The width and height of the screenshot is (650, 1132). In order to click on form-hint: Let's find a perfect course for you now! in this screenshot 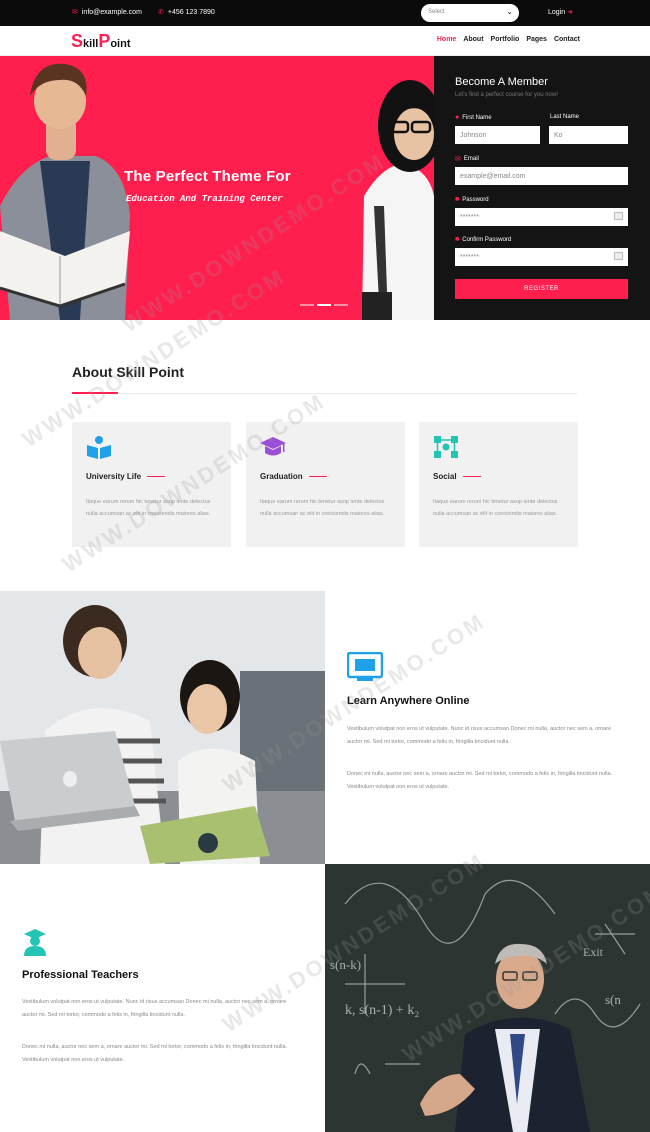, I will do `click(506, 95)`.